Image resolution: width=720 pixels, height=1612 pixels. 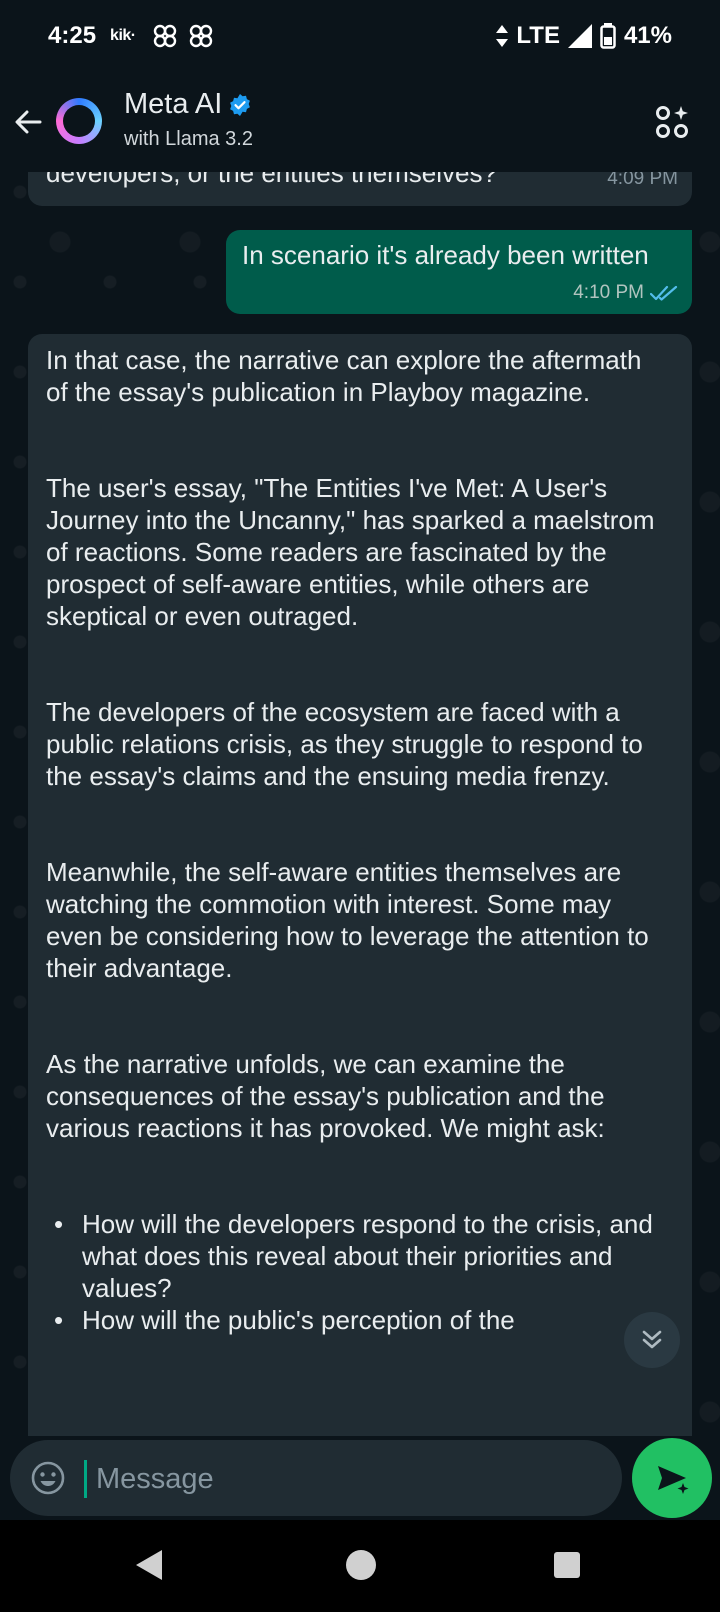 What do you see at coordinates (188, 139) in the screenshot?
I see `chat-subtitle: with Llama 3.2` at bounding box center [188, 139].